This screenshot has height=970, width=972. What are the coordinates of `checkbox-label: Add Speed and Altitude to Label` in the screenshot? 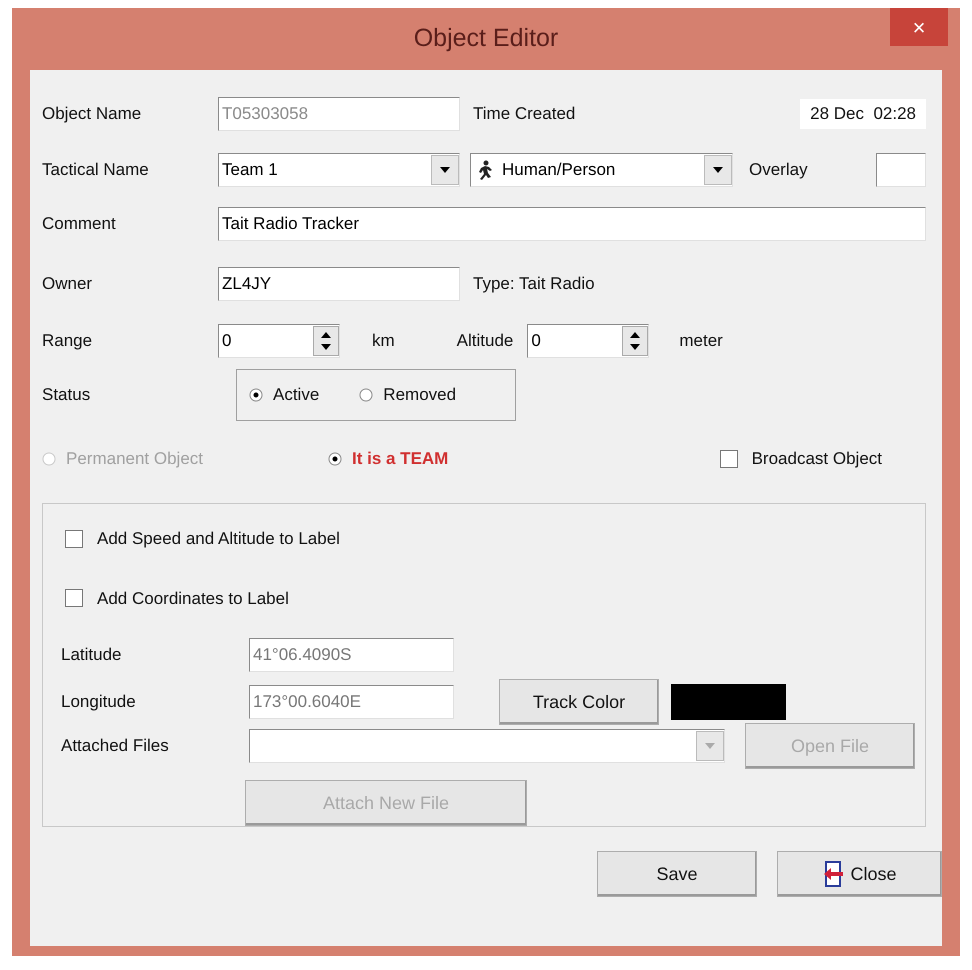 It's located at (218, 539).